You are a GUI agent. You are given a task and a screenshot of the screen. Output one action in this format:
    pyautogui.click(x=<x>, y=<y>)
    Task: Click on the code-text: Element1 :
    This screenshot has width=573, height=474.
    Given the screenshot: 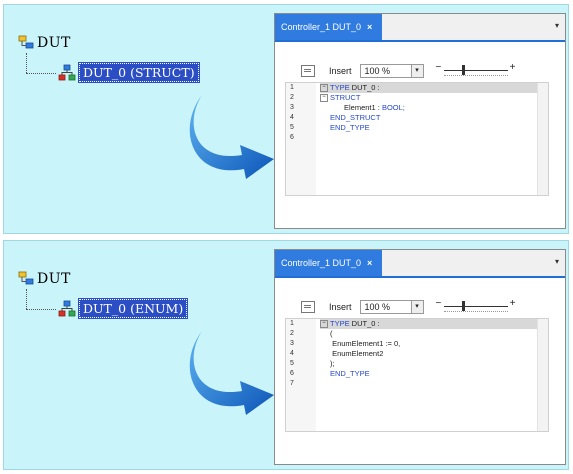 What is the action you would take?
    pyautogui.click(x=363, y=107)
    